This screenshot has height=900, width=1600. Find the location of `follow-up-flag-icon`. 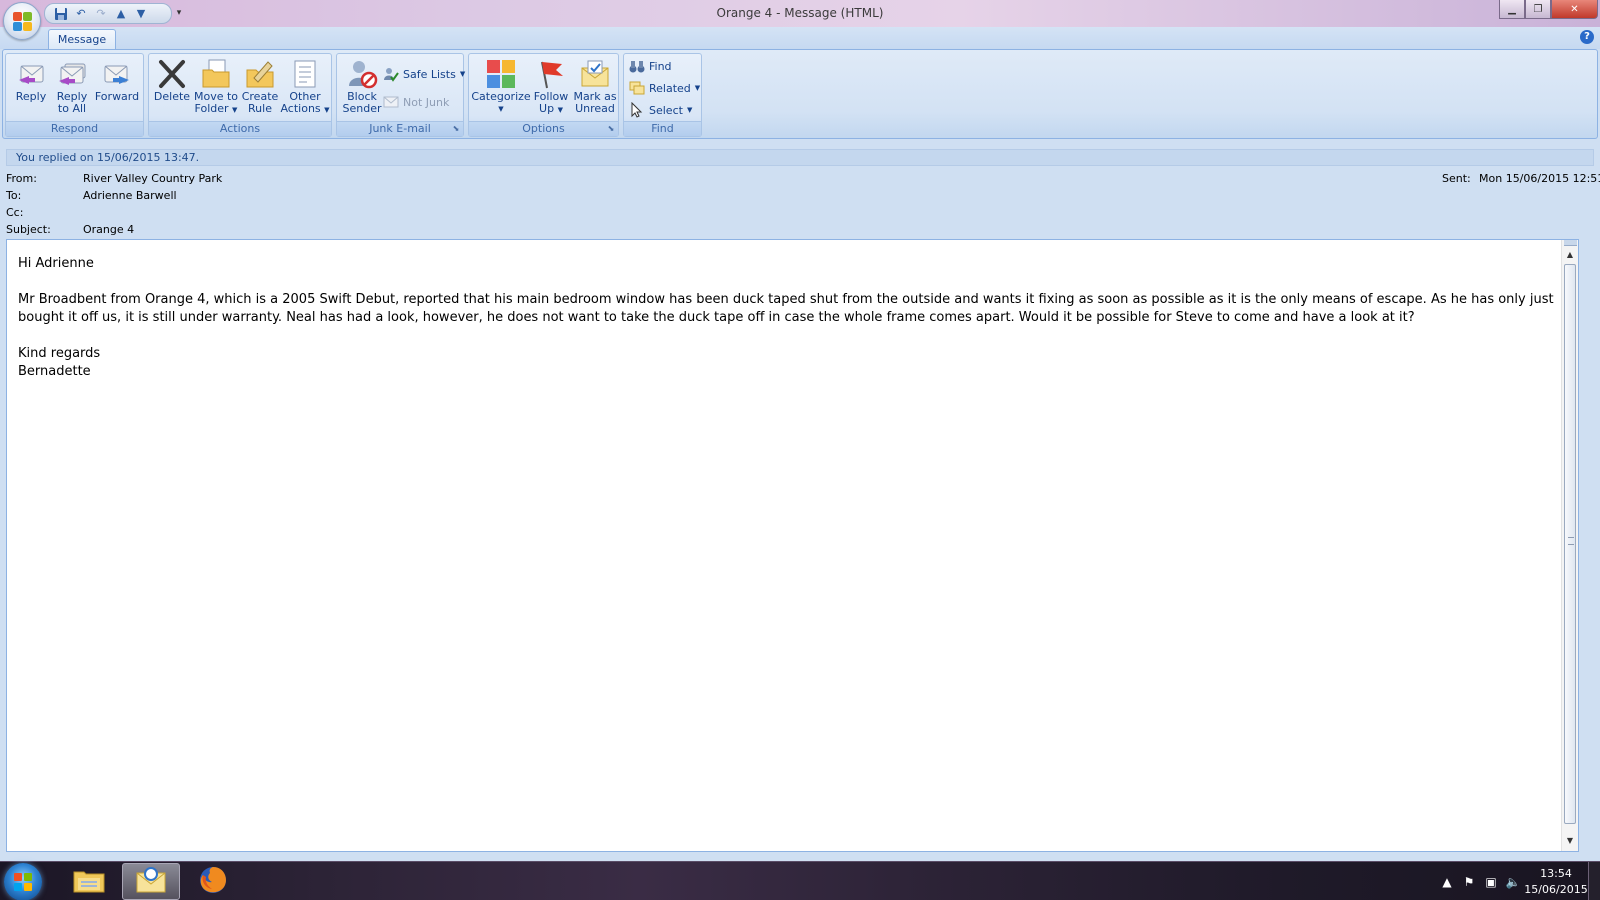

follow-up-flag-icon is located at coordinates (551, 74).